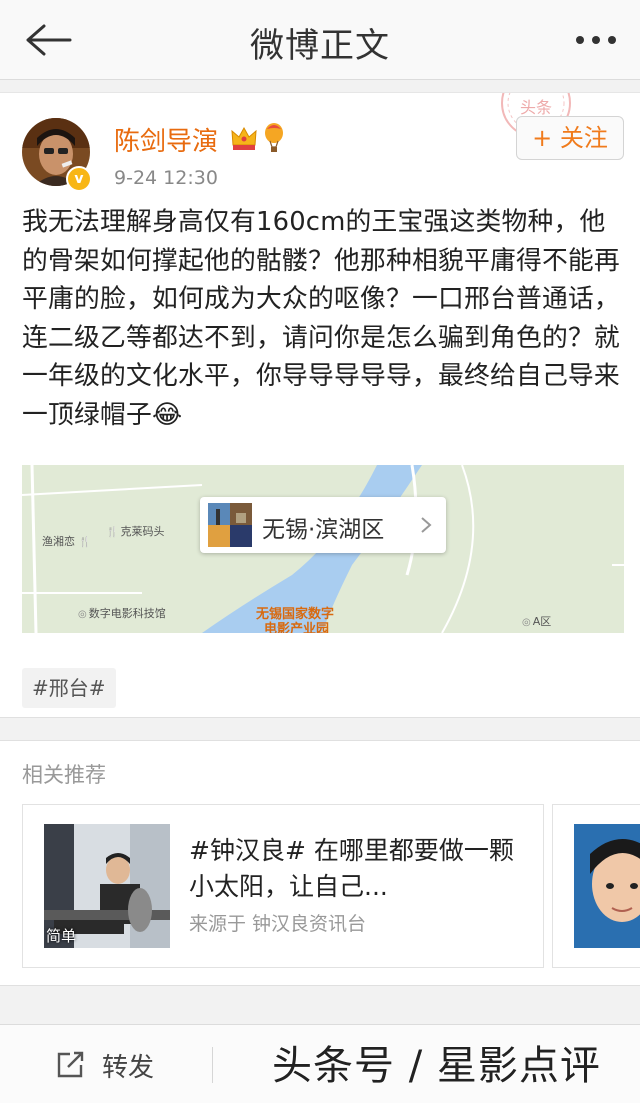 The image size is (640, 1103). What do you see at coordinates (230, 525) in the screenshot?
I see `location-thumbnail` at bounding box center [230, 525].